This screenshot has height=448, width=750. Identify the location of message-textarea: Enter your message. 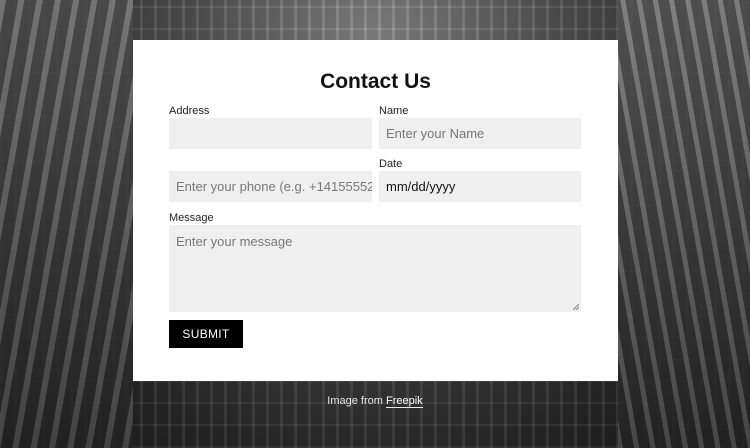
(375, 268).